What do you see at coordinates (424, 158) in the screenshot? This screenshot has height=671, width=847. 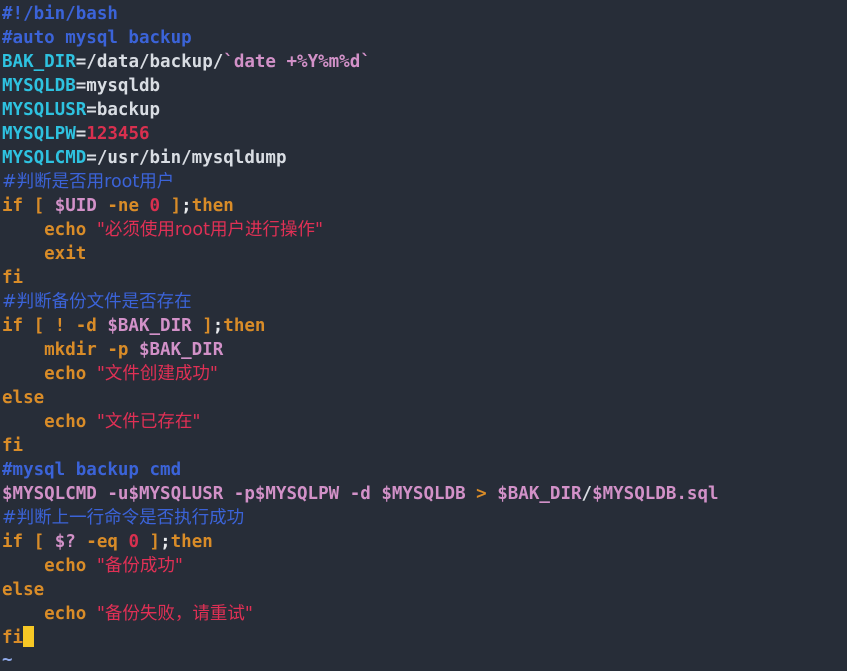 I see `code-line: MYSQLCMD=/usr/bin/mysqldump` at bounding box center [424, 158].